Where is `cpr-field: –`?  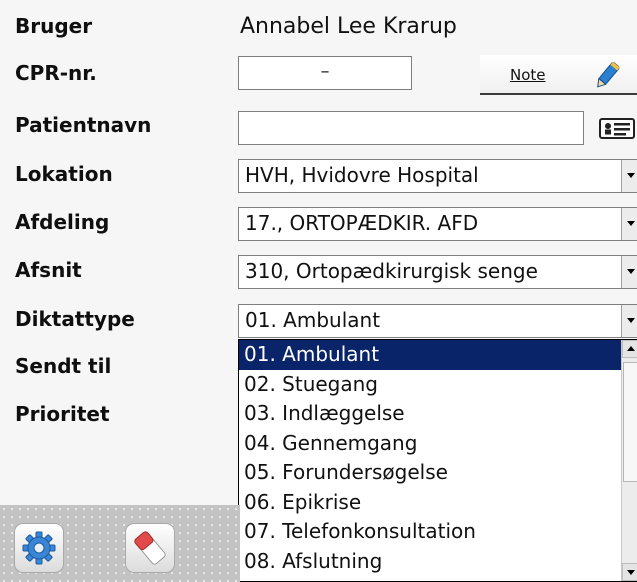 cpr-field: – is located at coordinates (325, 73).